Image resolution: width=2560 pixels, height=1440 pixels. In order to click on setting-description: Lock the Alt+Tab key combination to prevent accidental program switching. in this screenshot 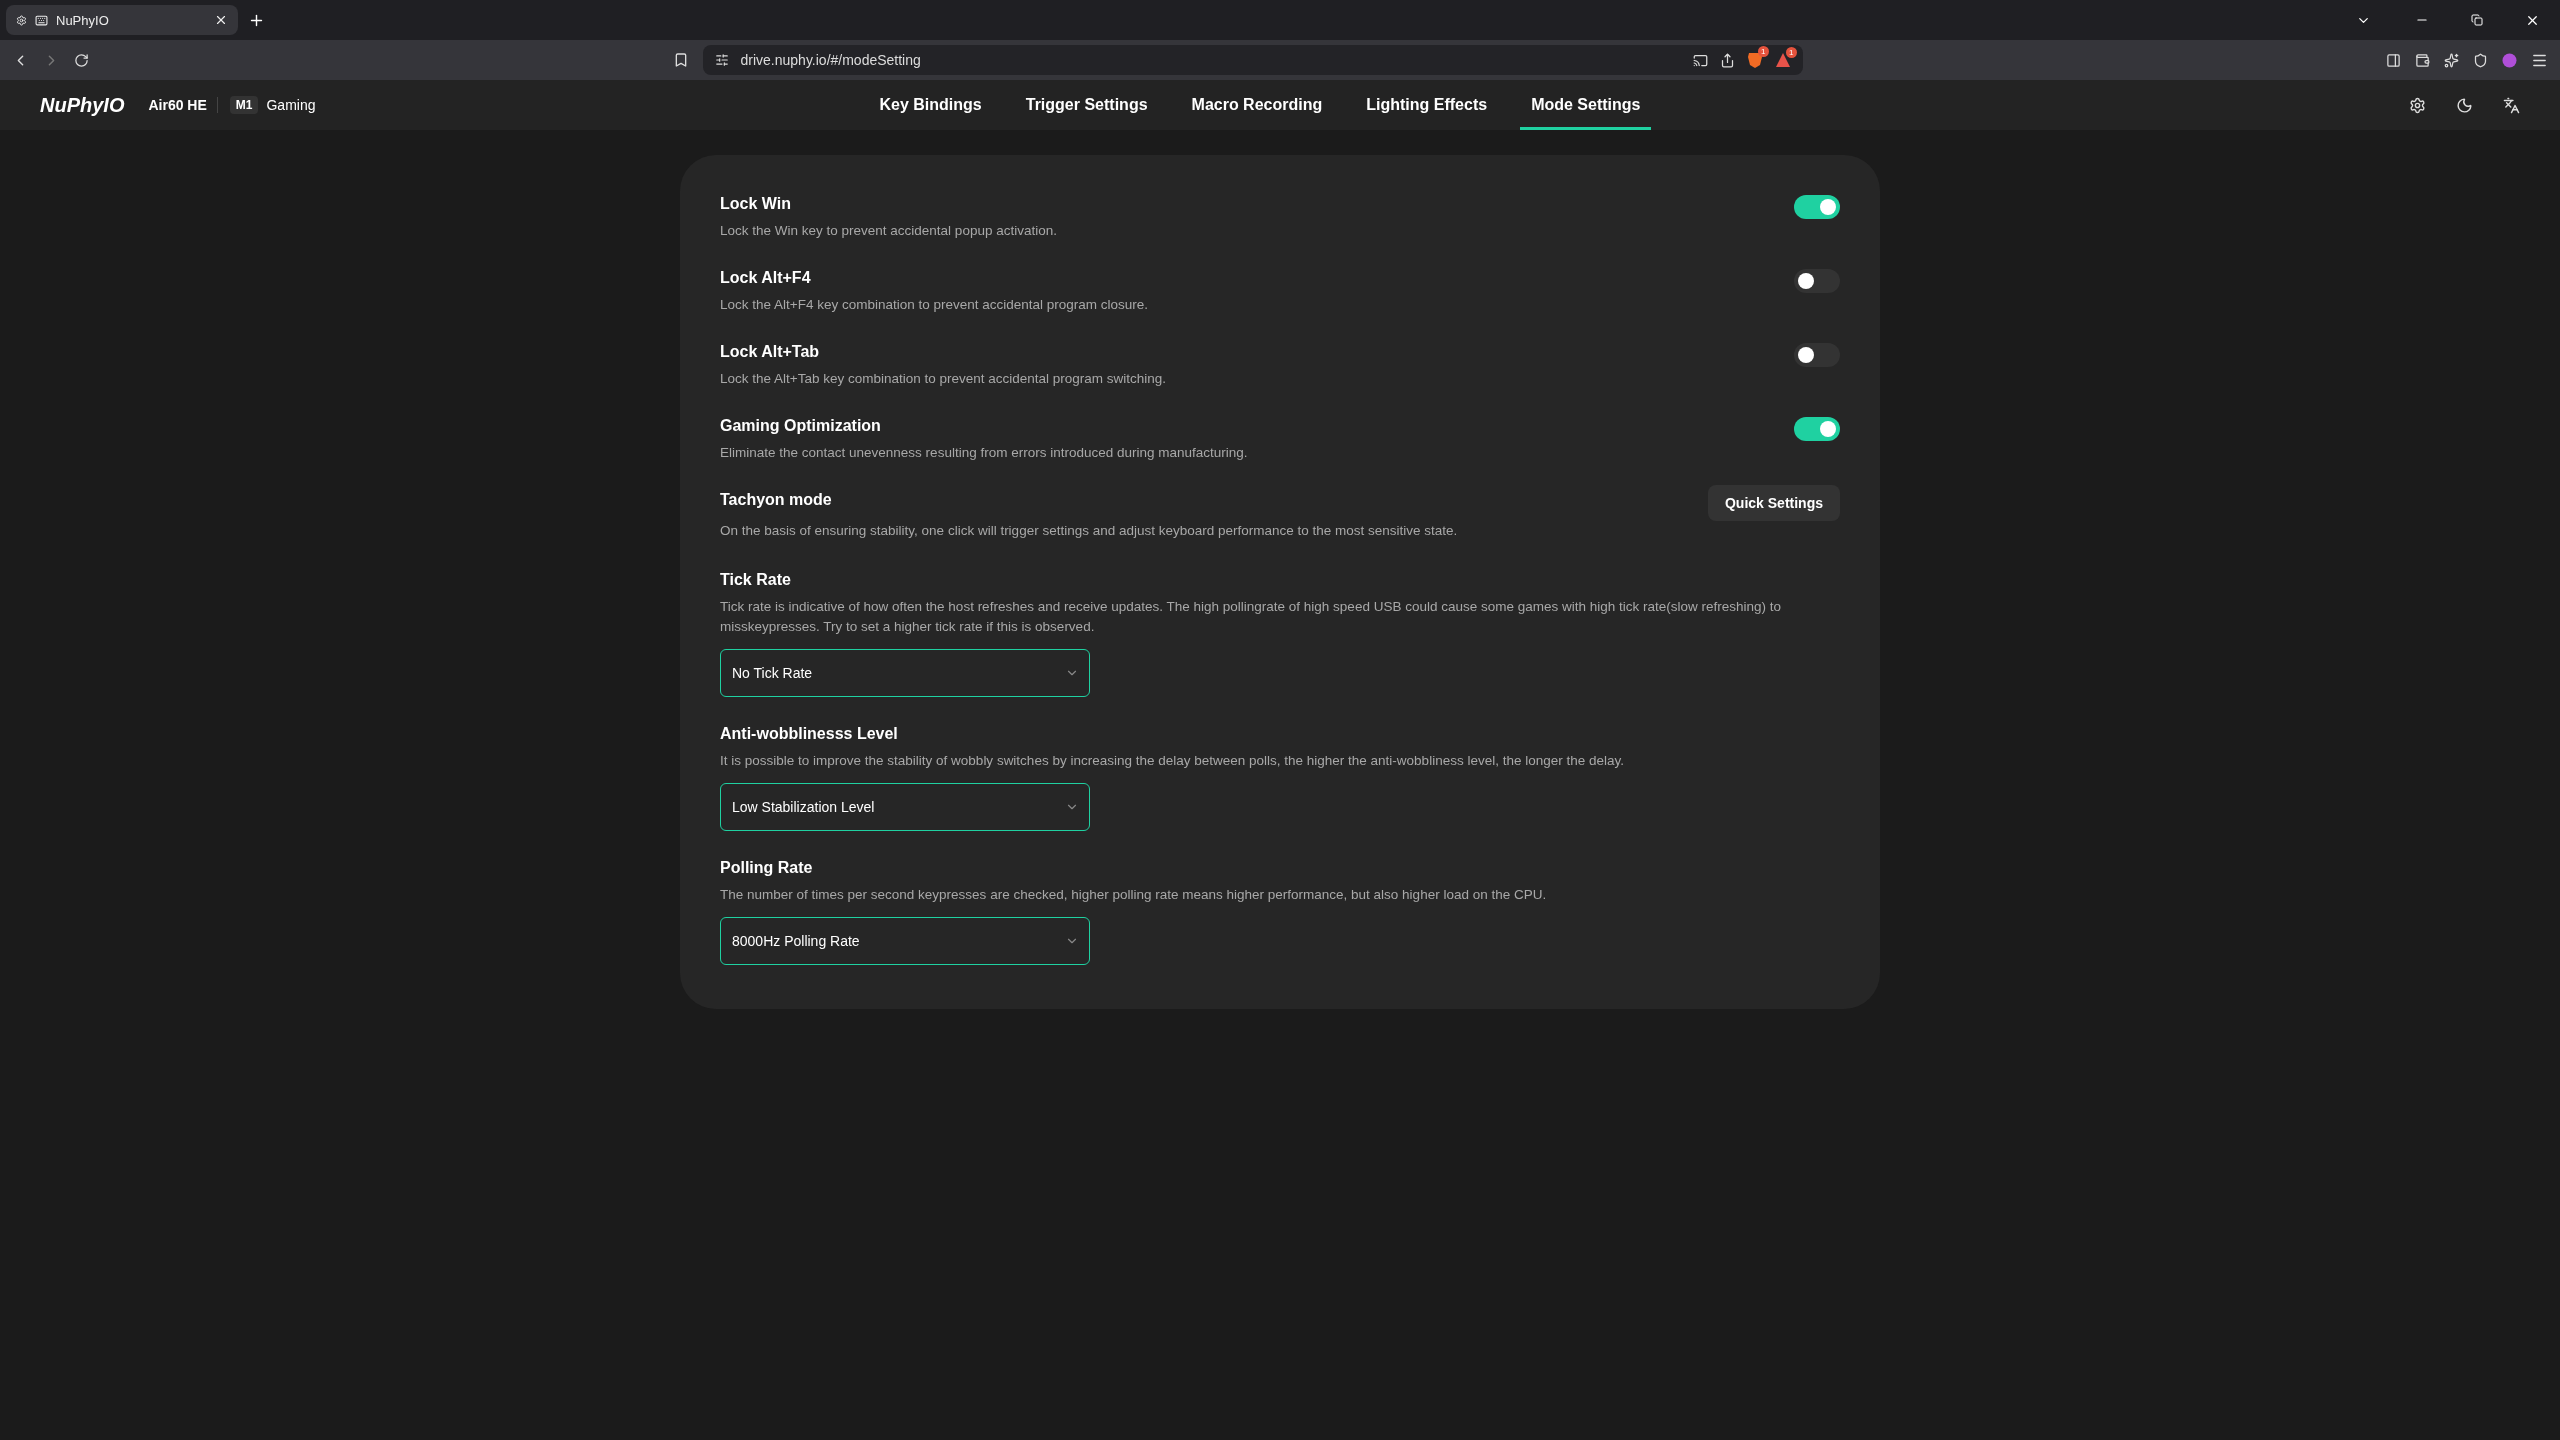, I will do `click(944, 379)`.